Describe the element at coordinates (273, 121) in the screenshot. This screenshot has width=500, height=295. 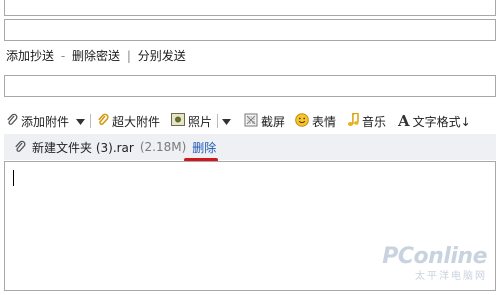
I see `screenshot-label: 截屏` at that location.